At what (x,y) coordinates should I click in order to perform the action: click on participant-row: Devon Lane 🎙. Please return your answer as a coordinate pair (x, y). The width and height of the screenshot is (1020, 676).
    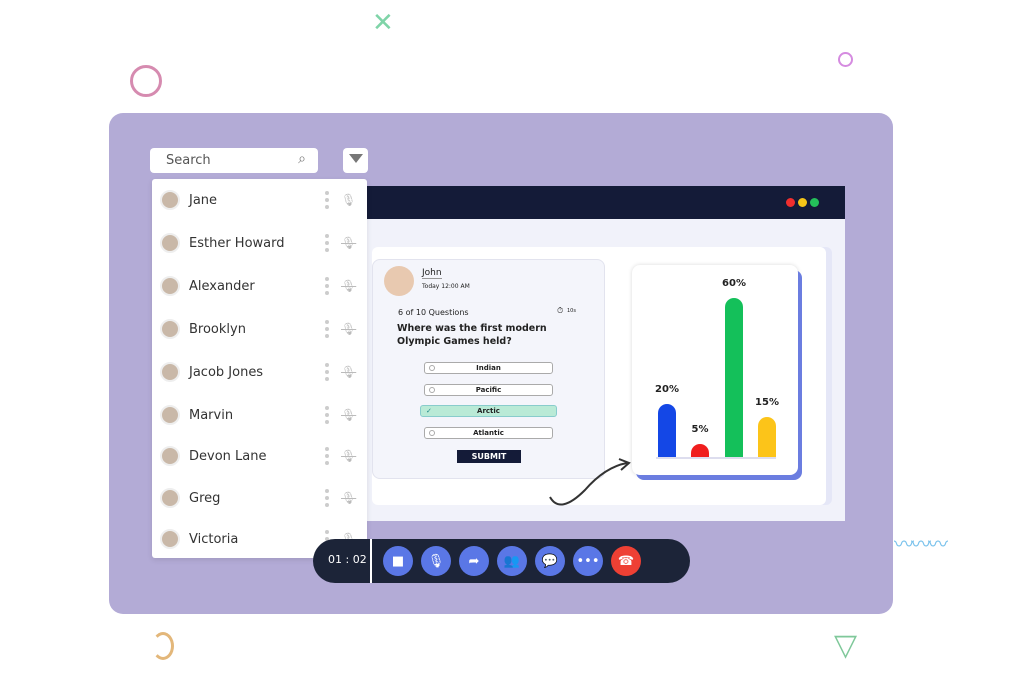
    Looking at the image, I should click on (259, 456).